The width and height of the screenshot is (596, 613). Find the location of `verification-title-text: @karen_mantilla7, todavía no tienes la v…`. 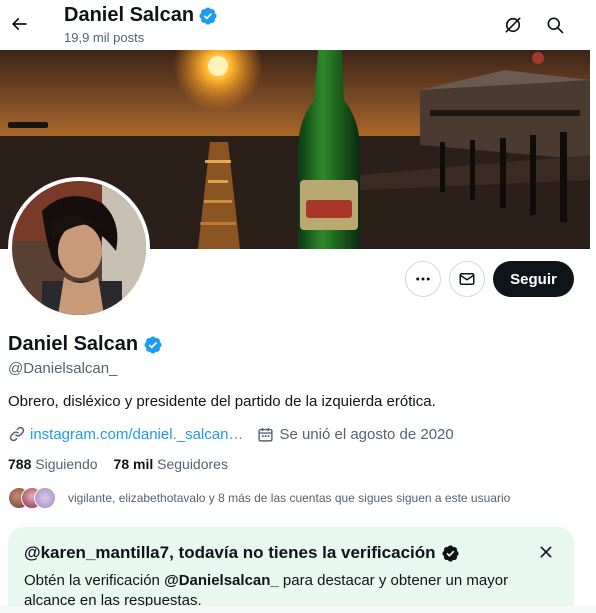

verification-title-text: @karen_mantilla7, todavía no tienes la v… is located at coordinates (230, 552).